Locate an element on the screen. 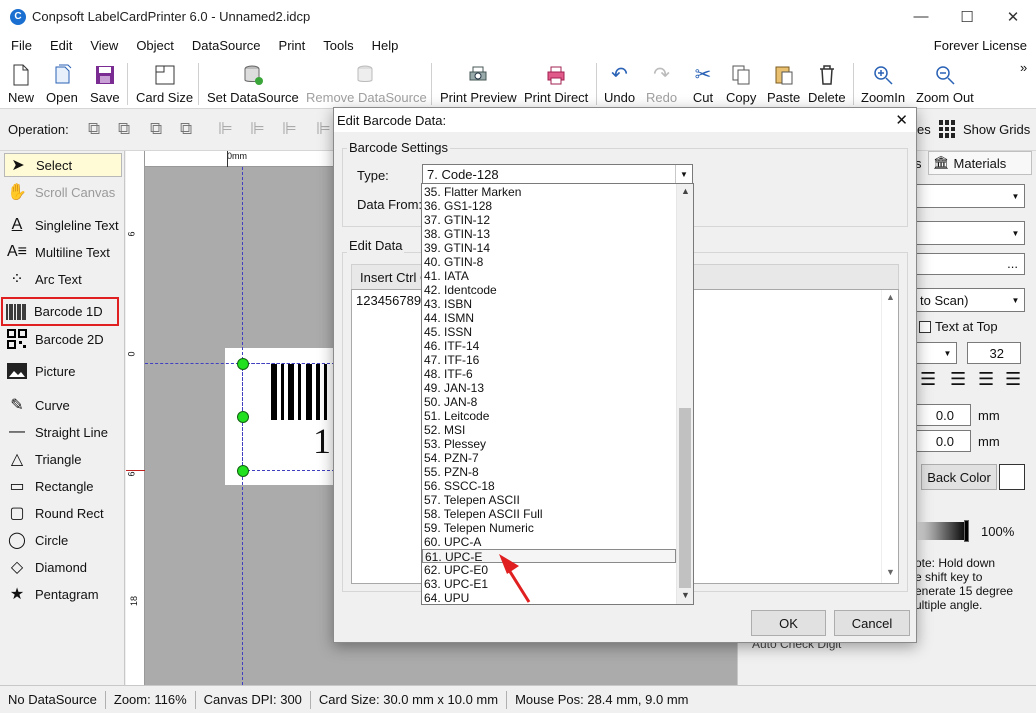 The image size is (1036, 713). menu-help: Help is located at coordinates (385, 45).